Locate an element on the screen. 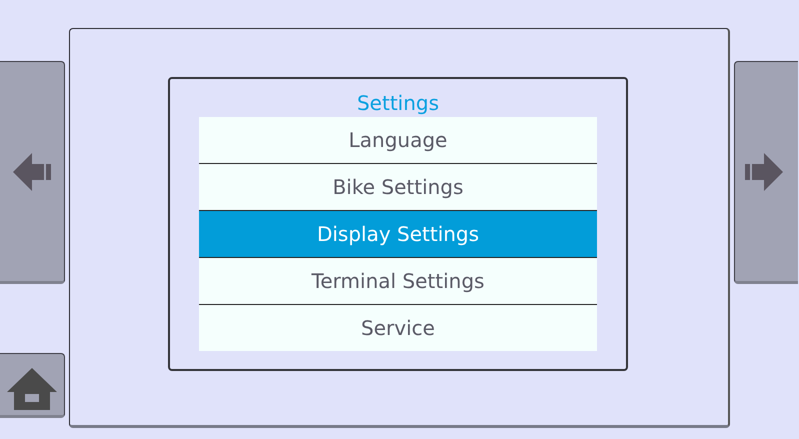 The image size is (799, 439). left-arrow-icon is located at coordinates (32, 171).